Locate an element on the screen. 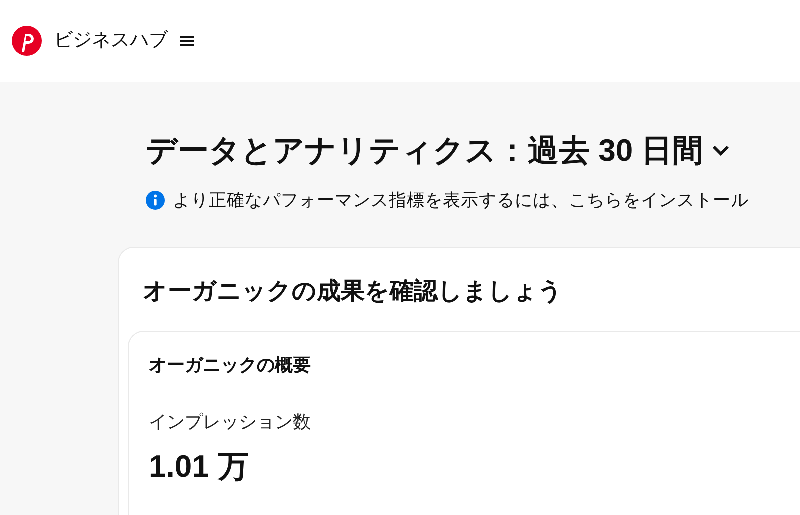 This screenshot has width=800, height=515. info-message: より正確なパフォーマンス指標を表示するには、こちらをインストール is located at coordinates (461, 200).